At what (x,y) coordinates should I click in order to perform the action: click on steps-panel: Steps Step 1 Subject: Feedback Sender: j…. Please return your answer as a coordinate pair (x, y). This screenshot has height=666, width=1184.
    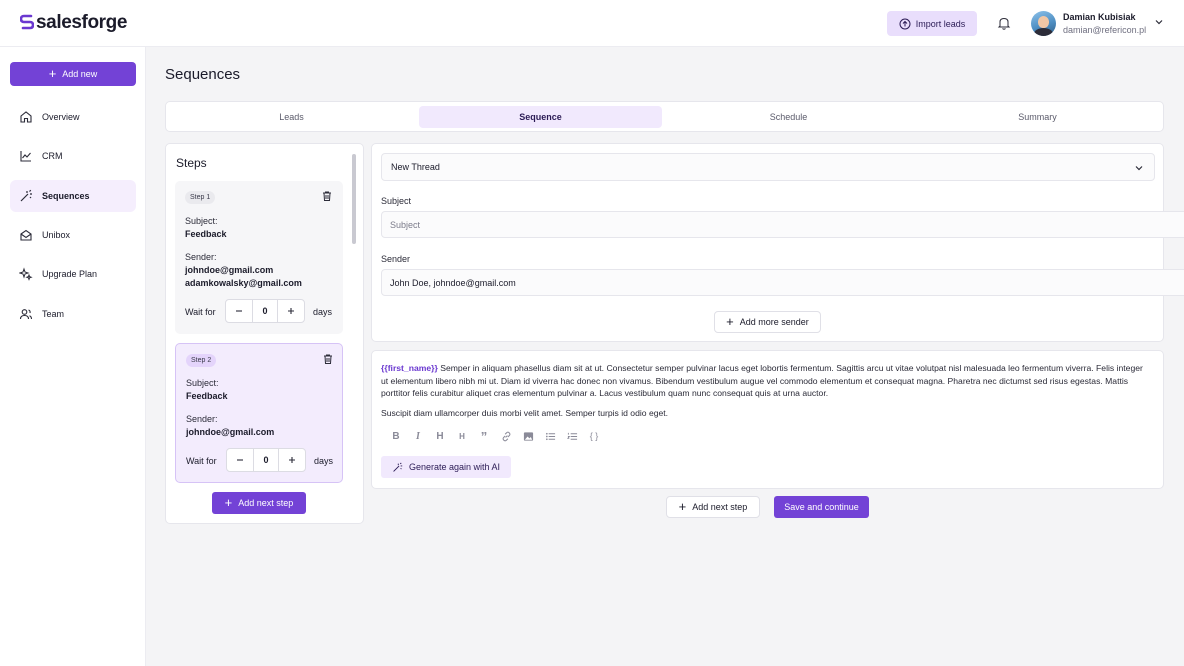
    Looking at the image, I should click on (264, 333).